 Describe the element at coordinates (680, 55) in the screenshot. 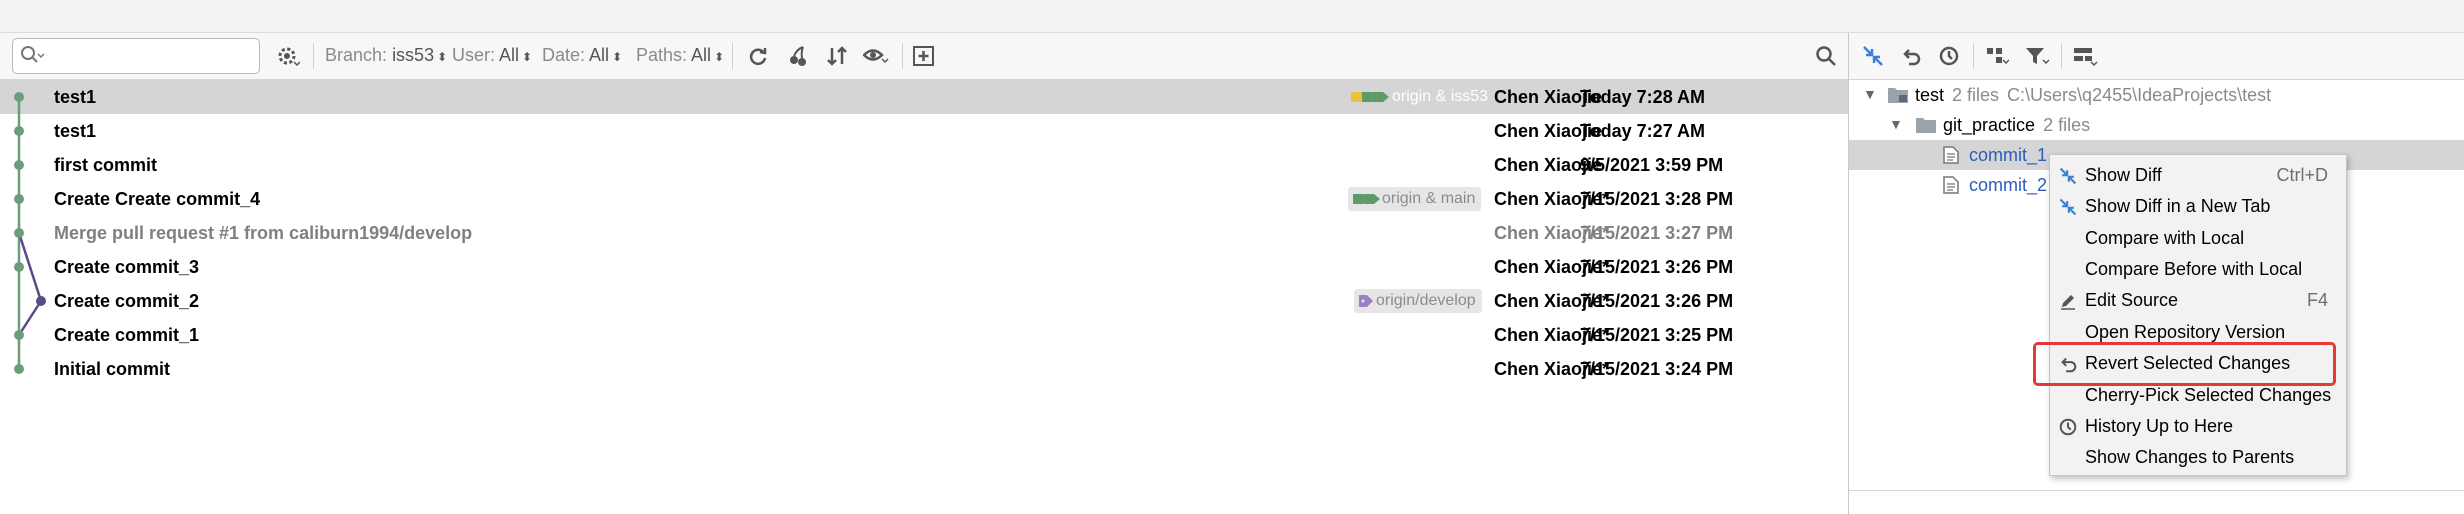

I see `paths-filter: Paths: All ⬍` at that location.